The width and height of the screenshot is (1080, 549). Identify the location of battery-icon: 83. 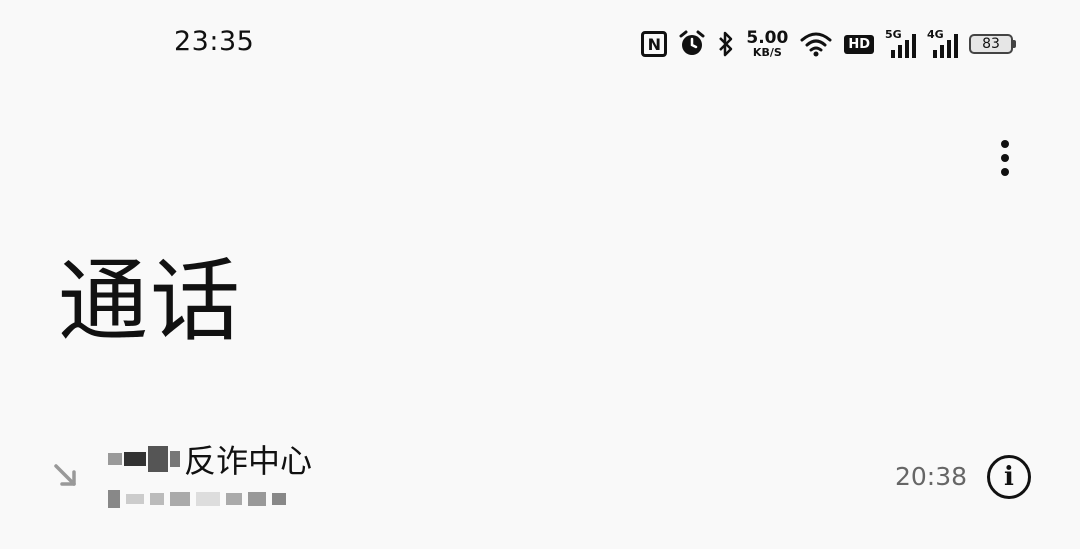
(992, 44).